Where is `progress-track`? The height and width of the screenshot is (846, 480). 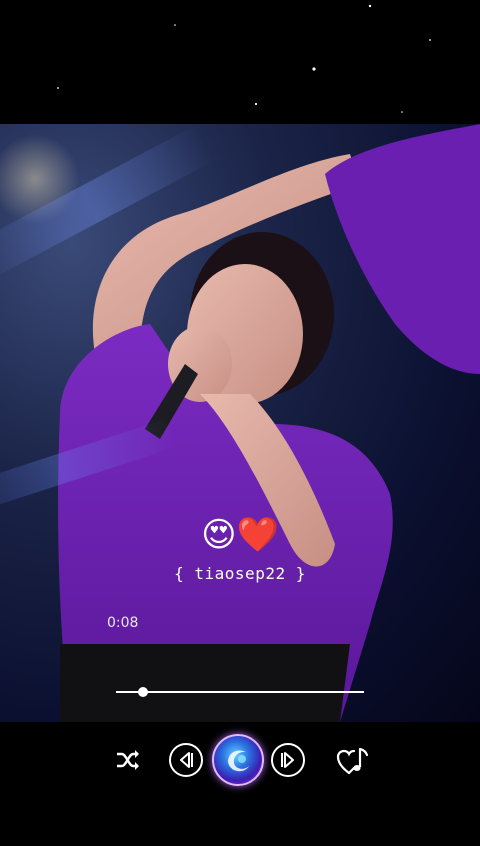 progress-track is located at coordinates (240, 692).